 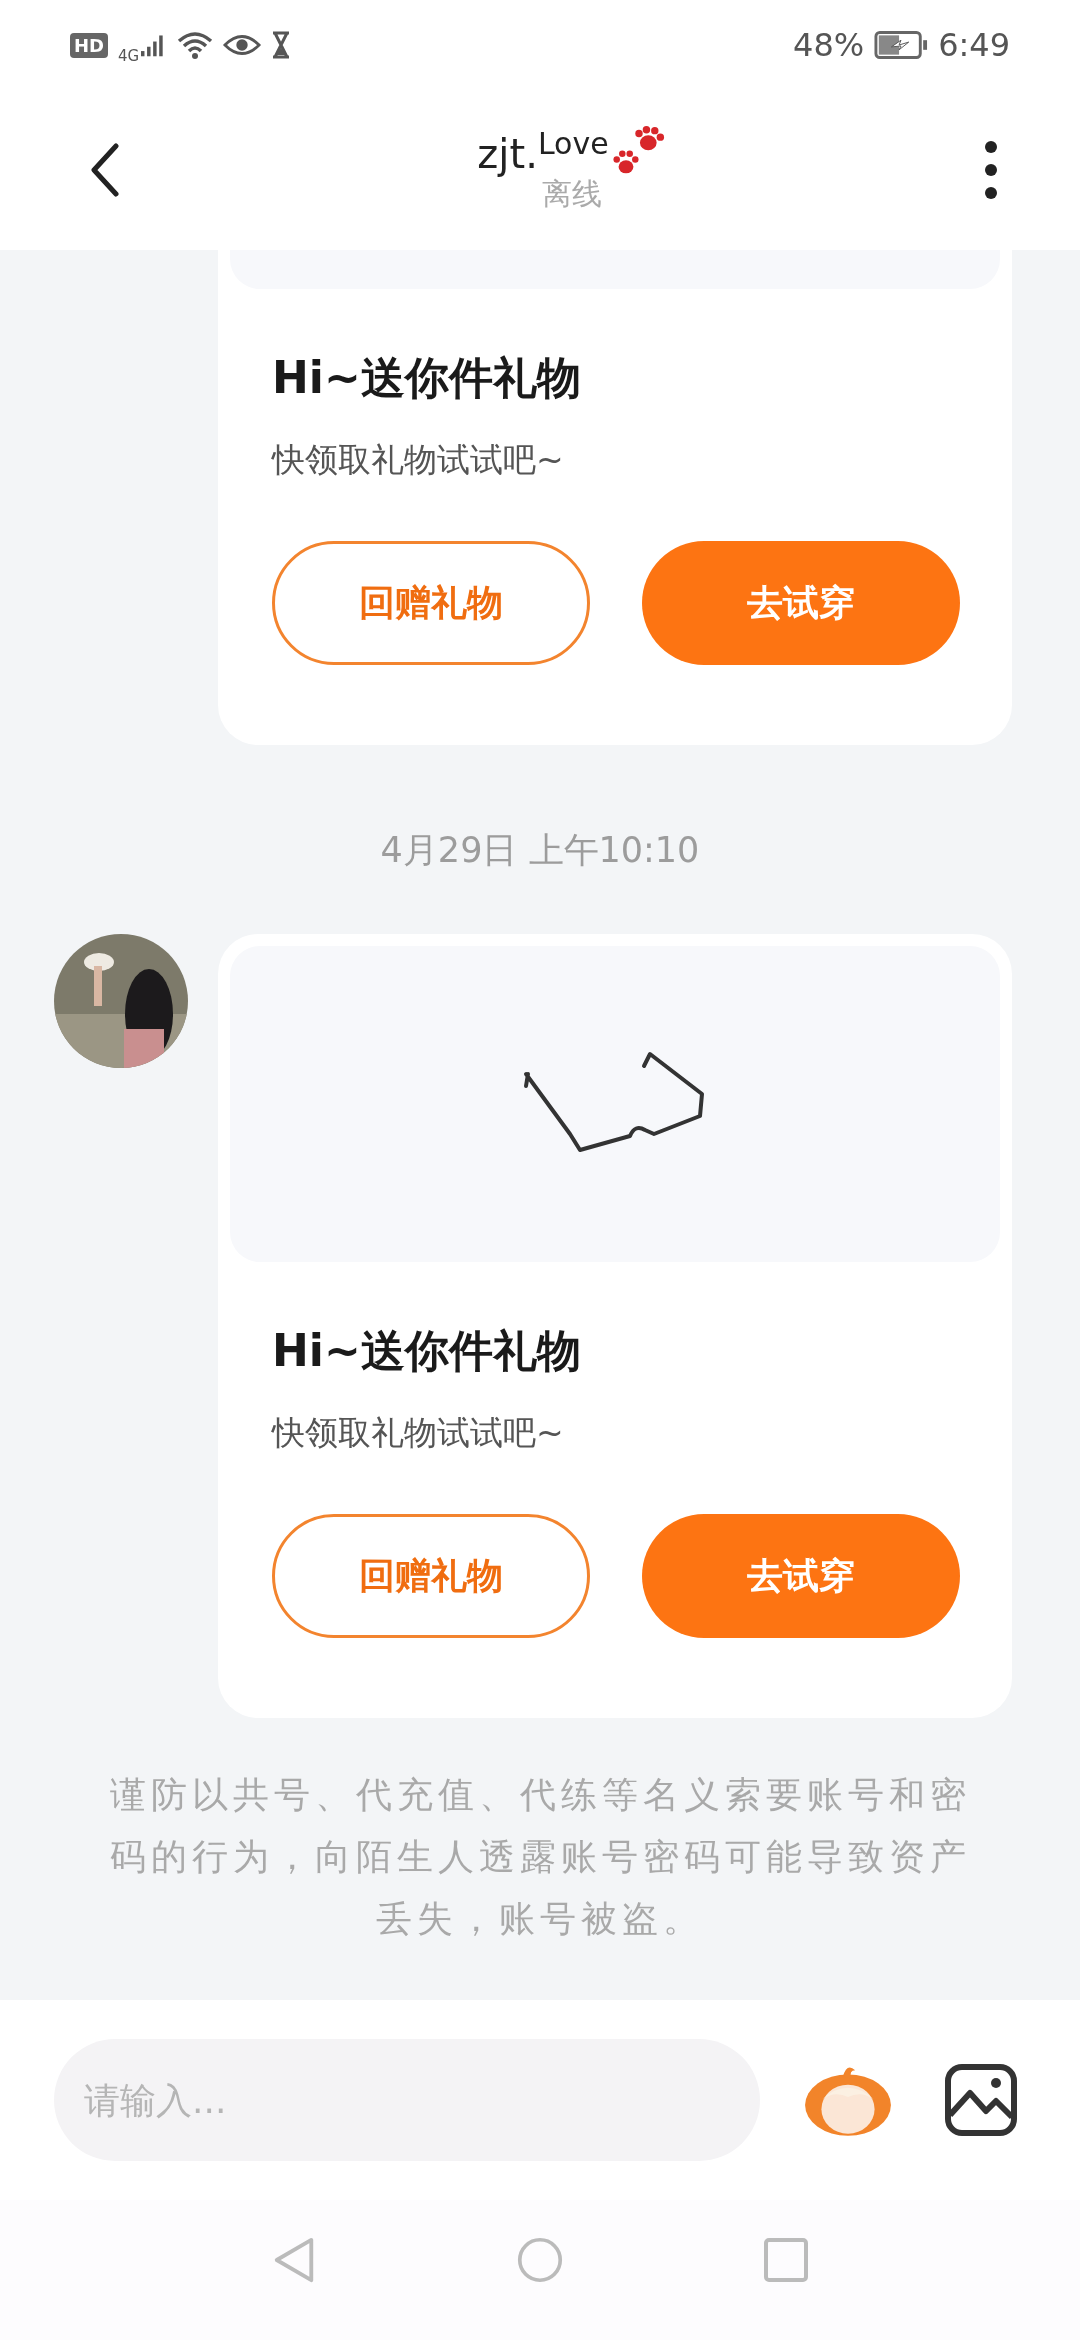 What do you see at coordinates (242, 45) in the screenshot?
I see `eye-icon` at bounding box center [242, 45].